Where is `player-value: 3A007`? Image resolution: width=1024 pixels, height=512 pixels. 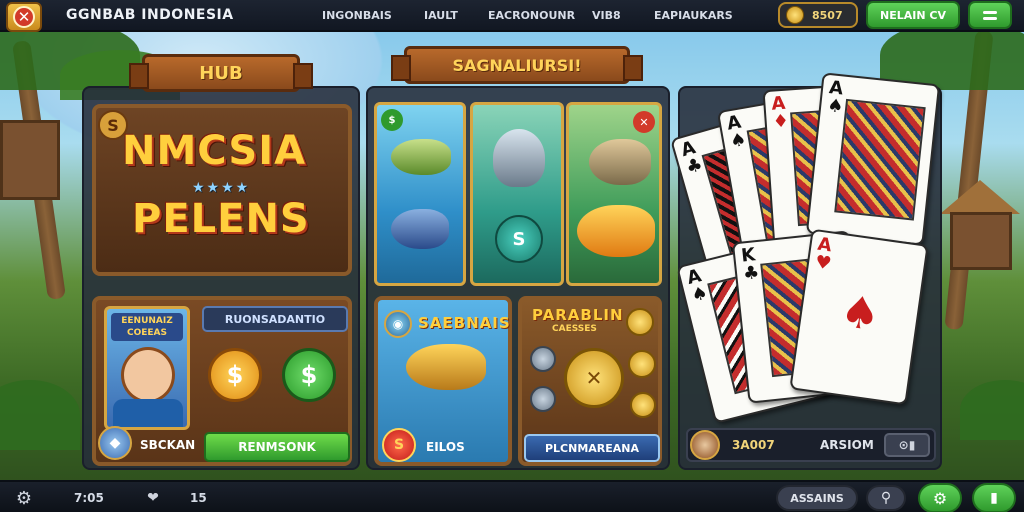
player-value: 3A007 is located at coordinates (753, 445).